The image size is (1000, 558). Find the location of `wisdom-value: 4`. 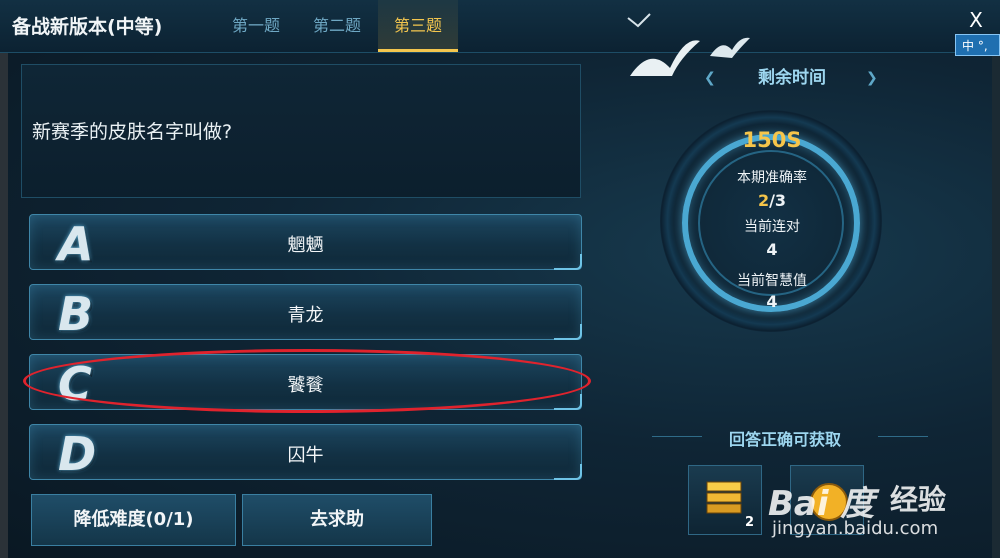

wisdom-value: 4 is located at coordinates (772, 301).